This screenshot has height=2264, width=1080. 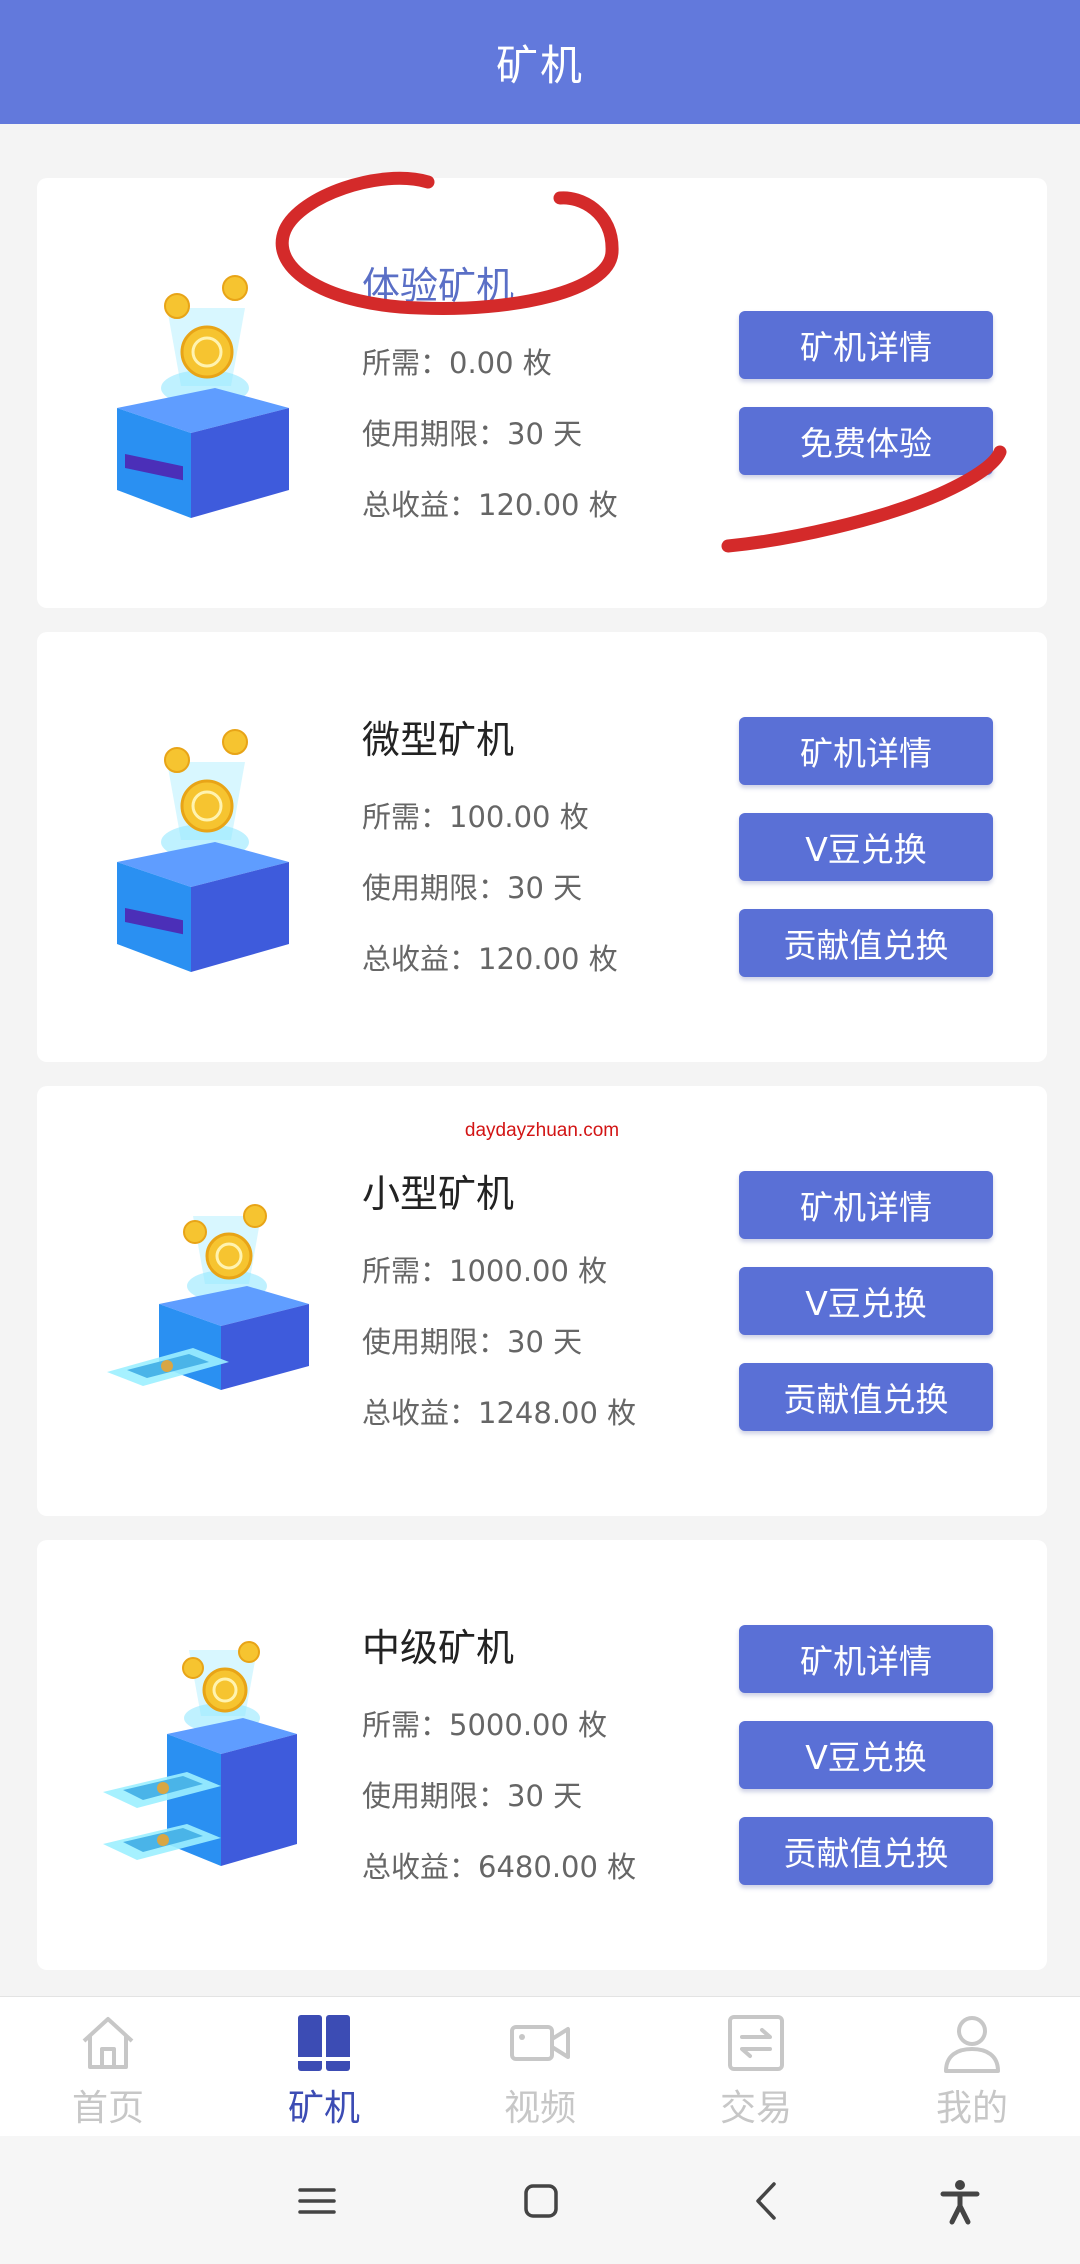 What do you see at coordinates (438, 286) in the screenshot?
I see `miner-name: 体验矿机` at bounding box center [438, 286].